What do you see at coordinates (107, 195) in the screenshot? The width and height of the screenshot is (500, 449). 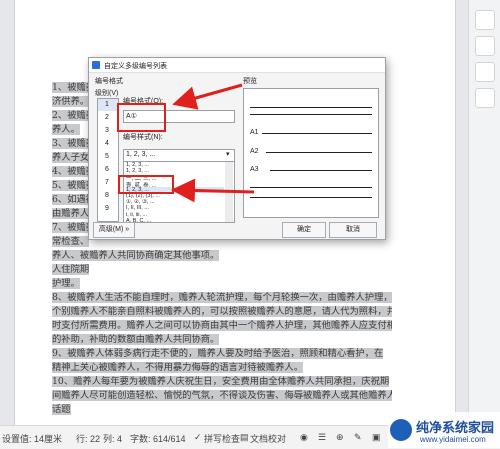 I see `level-item: 8` at bounding box center [107, 195].